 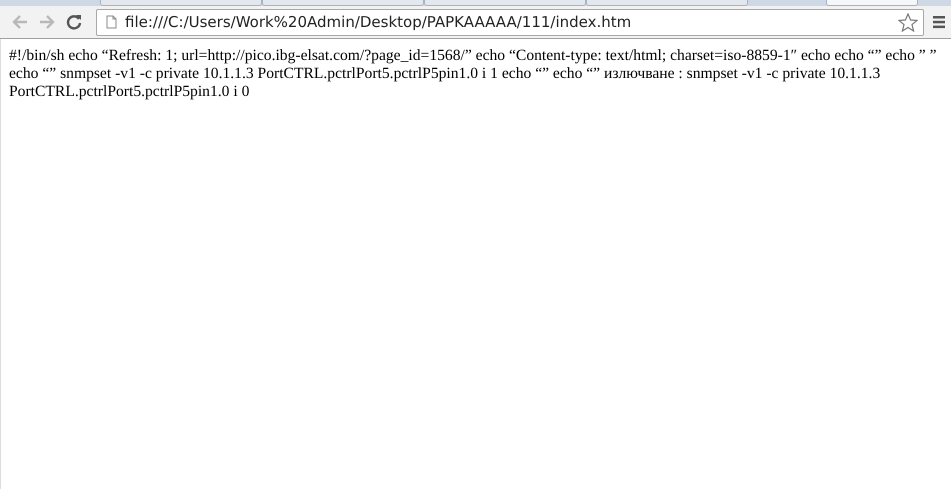 I want to click on address-bar: file:///C:/Users/Work%20Admin/Desktop/PAPKAAAAA/111/index.htm, so click(x=510, y=22).